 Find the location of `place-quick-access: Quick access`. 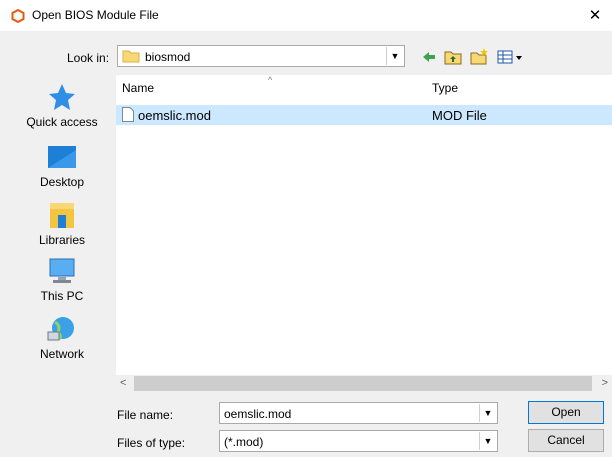

place-quick-access: Quick access is located at coordinates (62, 105).